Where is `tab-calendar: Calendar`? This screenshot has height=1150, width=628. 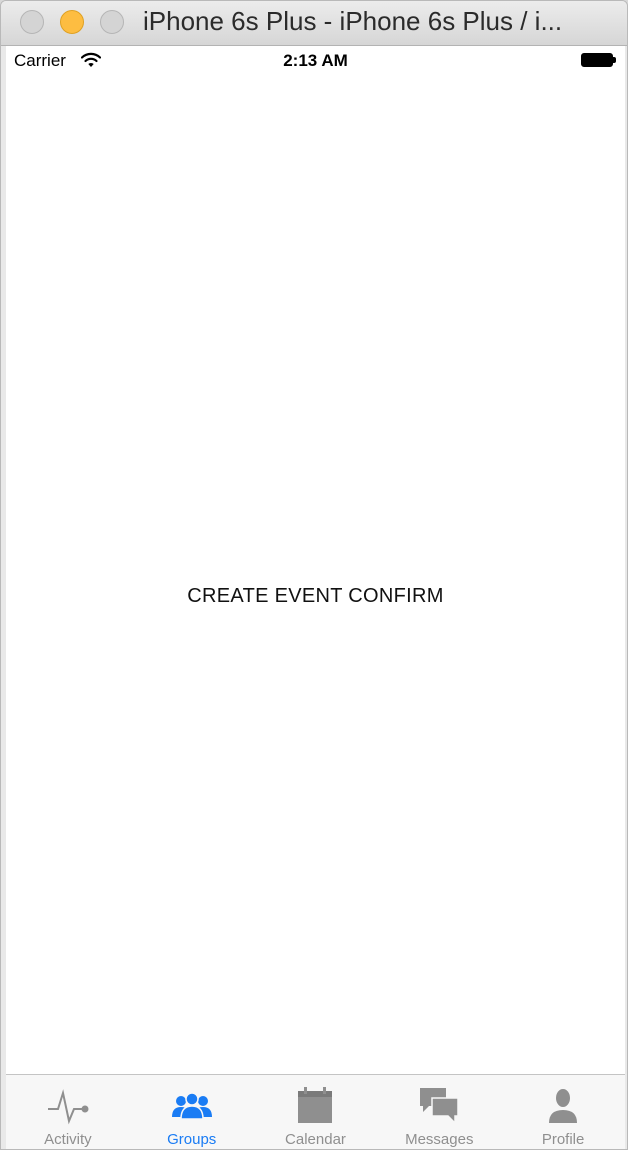 tab-calendar: Calendar is located at coordinates (316, 1112).